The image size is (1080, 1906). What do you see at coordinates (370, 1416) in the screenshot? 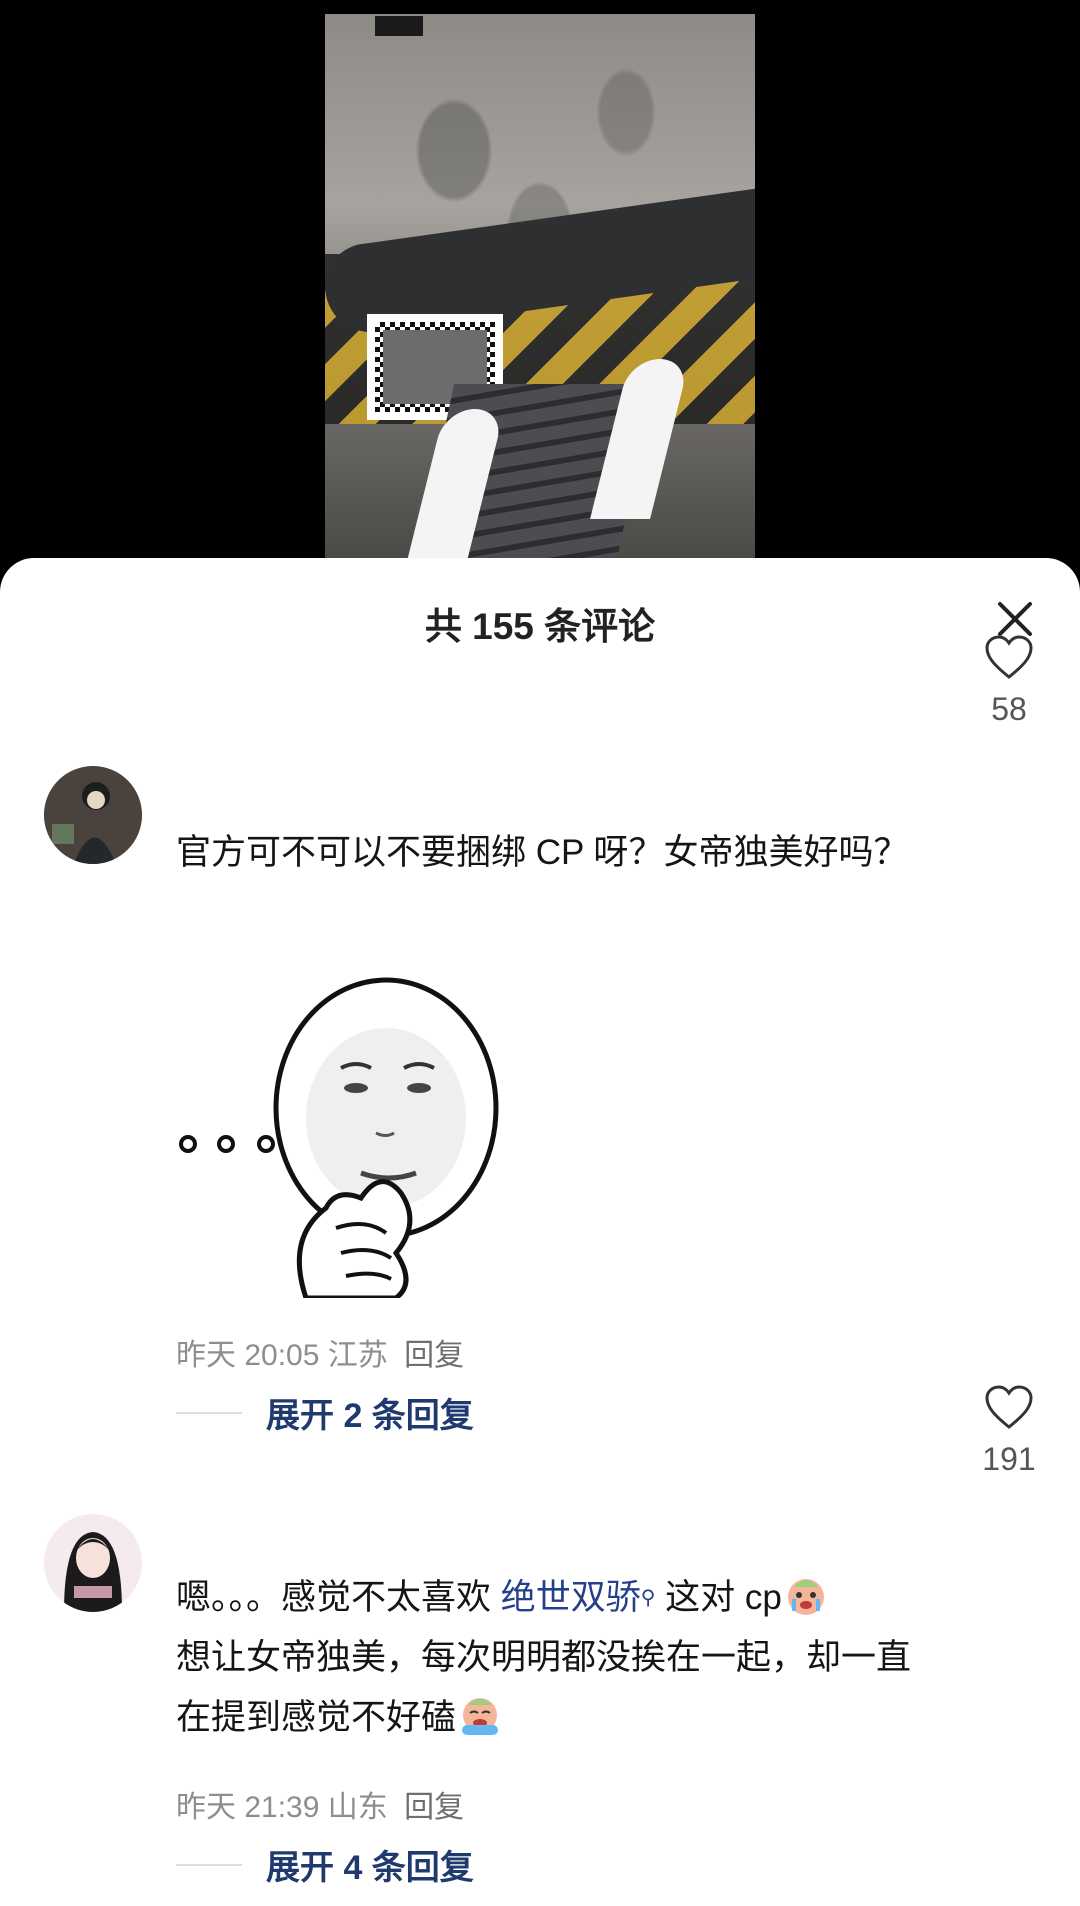
I see `expand-replies-label: 展开 2 条回复` at bounding box center [370, 1416].